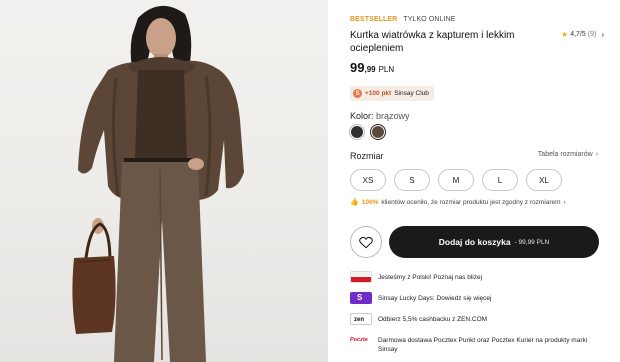 Image resolution: width=620 pixels, height=362 pixels. What do you see at coordinates (378, 132) in the screenshot?
I see `color-swatch-brown` at bounding box center [378, 132].